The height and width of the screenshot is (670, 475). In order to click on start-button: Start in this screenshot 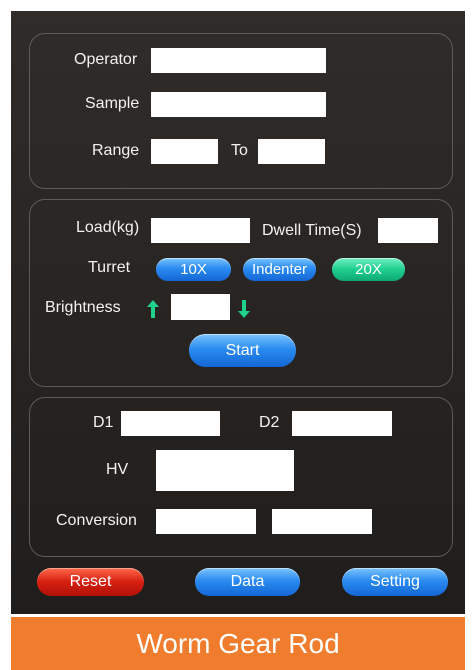, I will do `click(242, 350)`.